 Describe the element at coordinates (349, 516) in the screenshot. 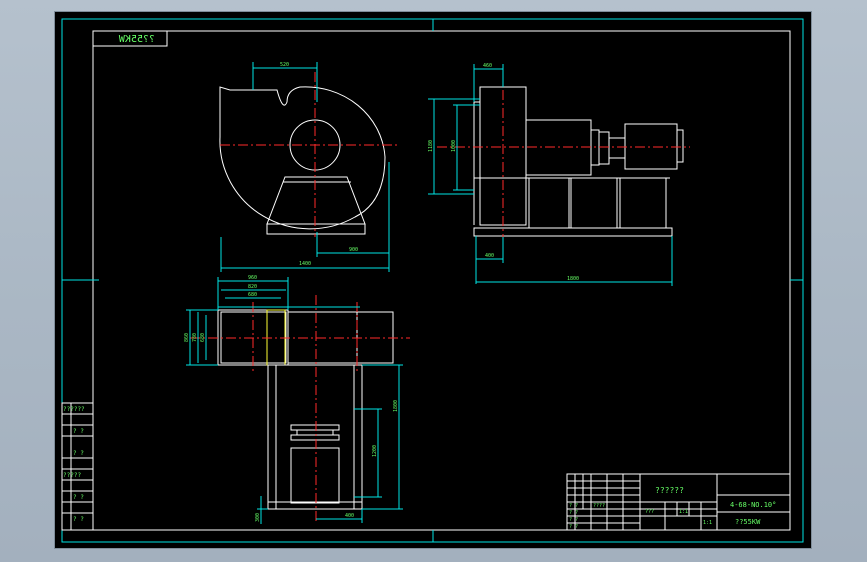

I see `dim-plan-bottom-right: 400` at that location.